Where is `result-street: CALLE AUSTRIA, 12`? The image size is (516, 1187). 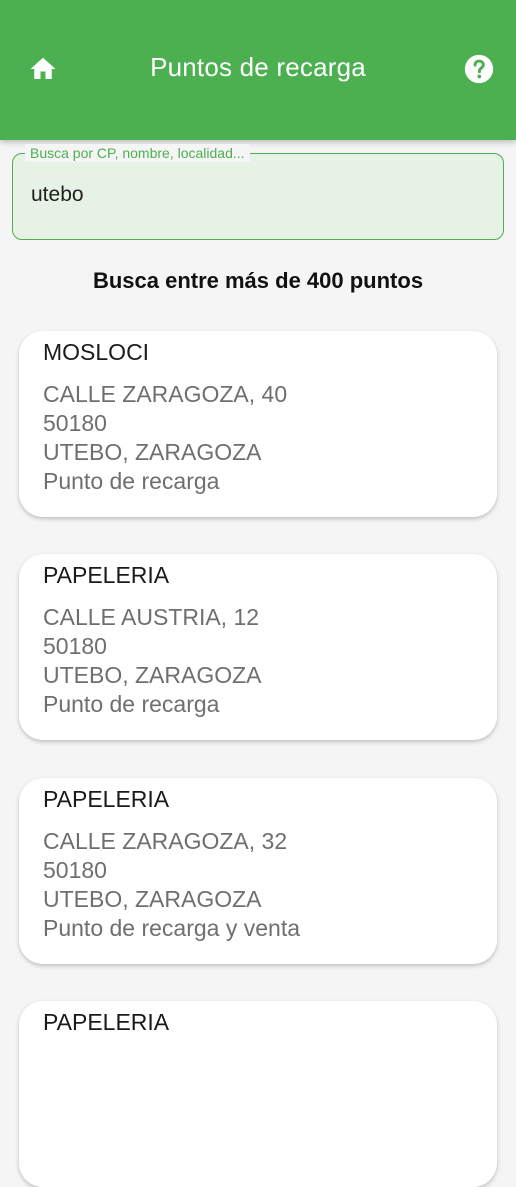
result-street: CALLE AUSTRIA, 12 is located at coordinates (151, 617).